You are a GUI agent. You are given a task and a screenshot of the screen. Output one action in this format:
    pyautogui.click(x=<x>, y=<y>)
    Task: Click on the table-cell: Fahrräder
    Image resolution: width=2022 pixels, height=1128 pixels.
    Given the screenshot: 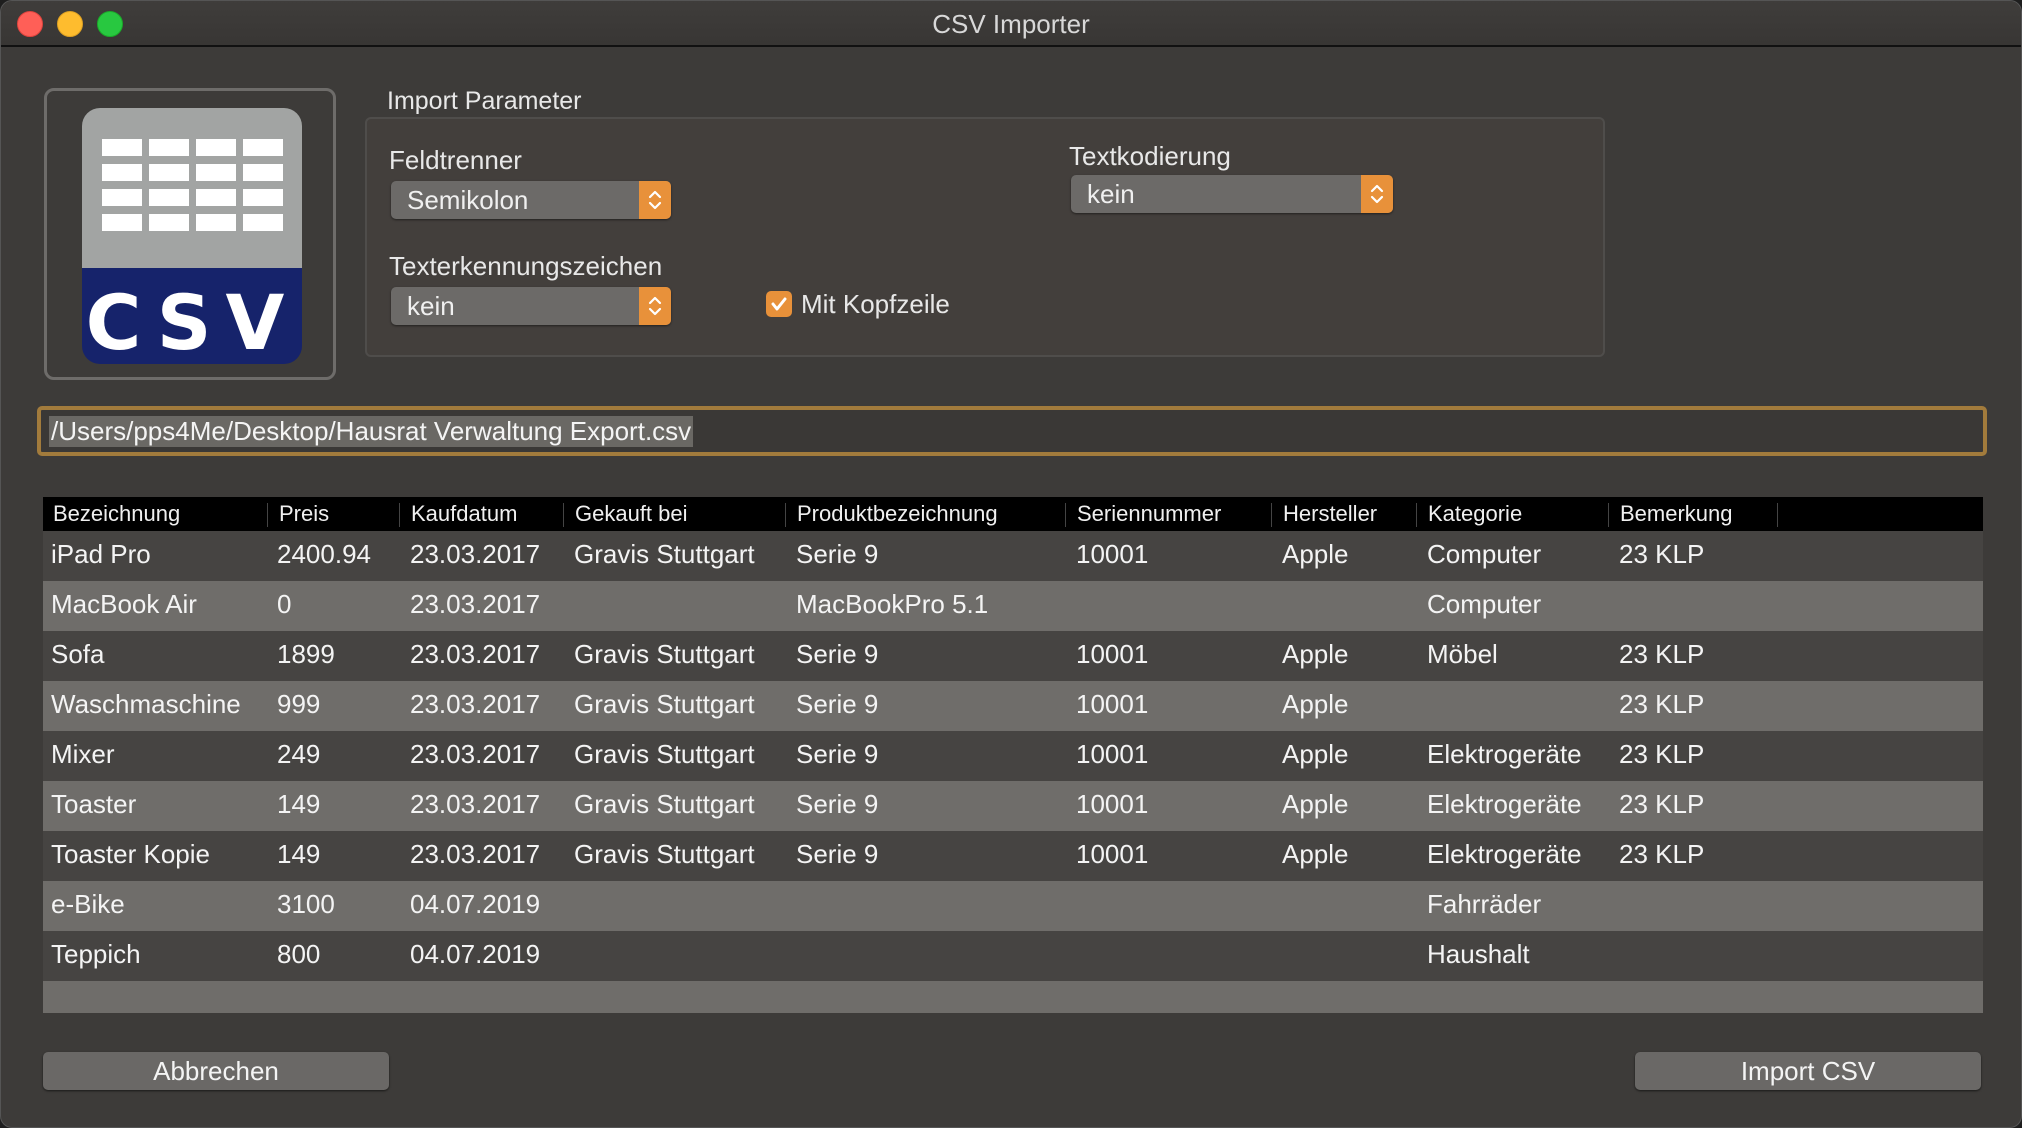 What is the action you would take?
    pyautogui.click(x=1484, y=904)
    